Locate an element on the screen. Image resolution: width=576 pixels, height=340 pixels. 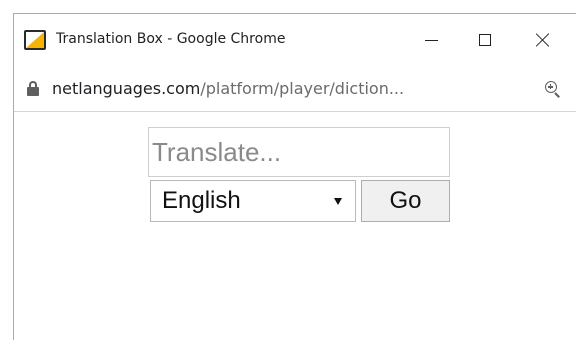
minimize-icon is located at coordinates (431, 40).